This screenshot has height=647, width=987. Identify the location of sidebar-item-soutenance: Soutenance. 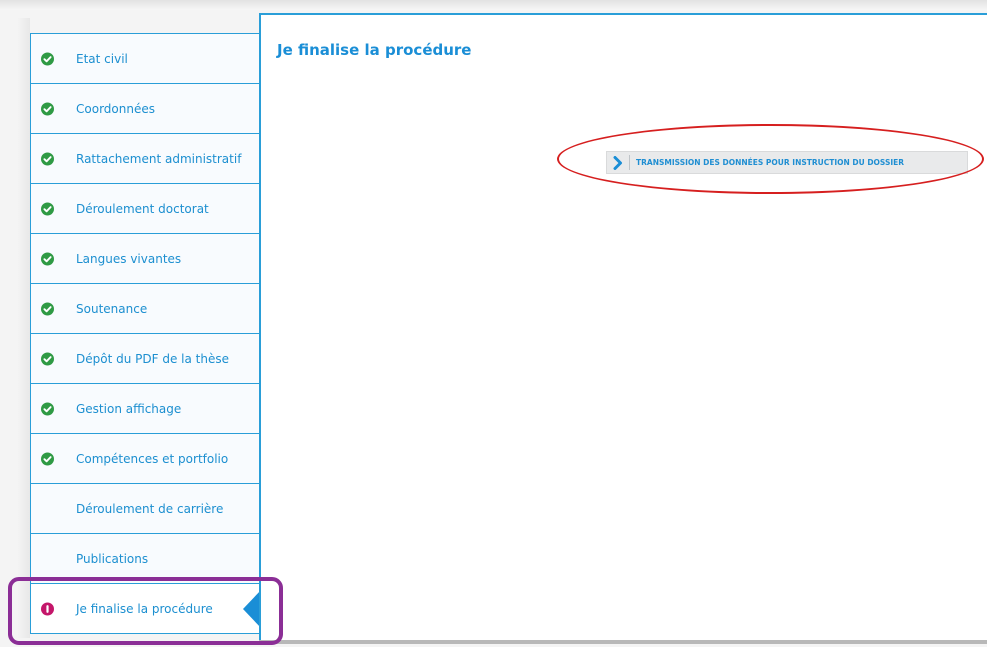
(145, 309).